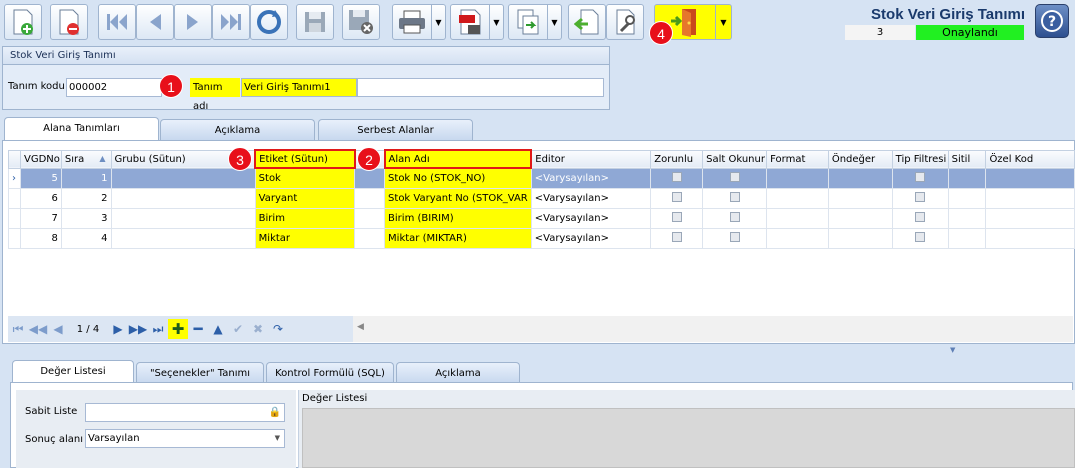 This screenshot has height=468, width=1075. What do you see at coordinates (555, 22) in the screenshot?
I see `export-dropdown: ▼` at bounding box center [555, 22].